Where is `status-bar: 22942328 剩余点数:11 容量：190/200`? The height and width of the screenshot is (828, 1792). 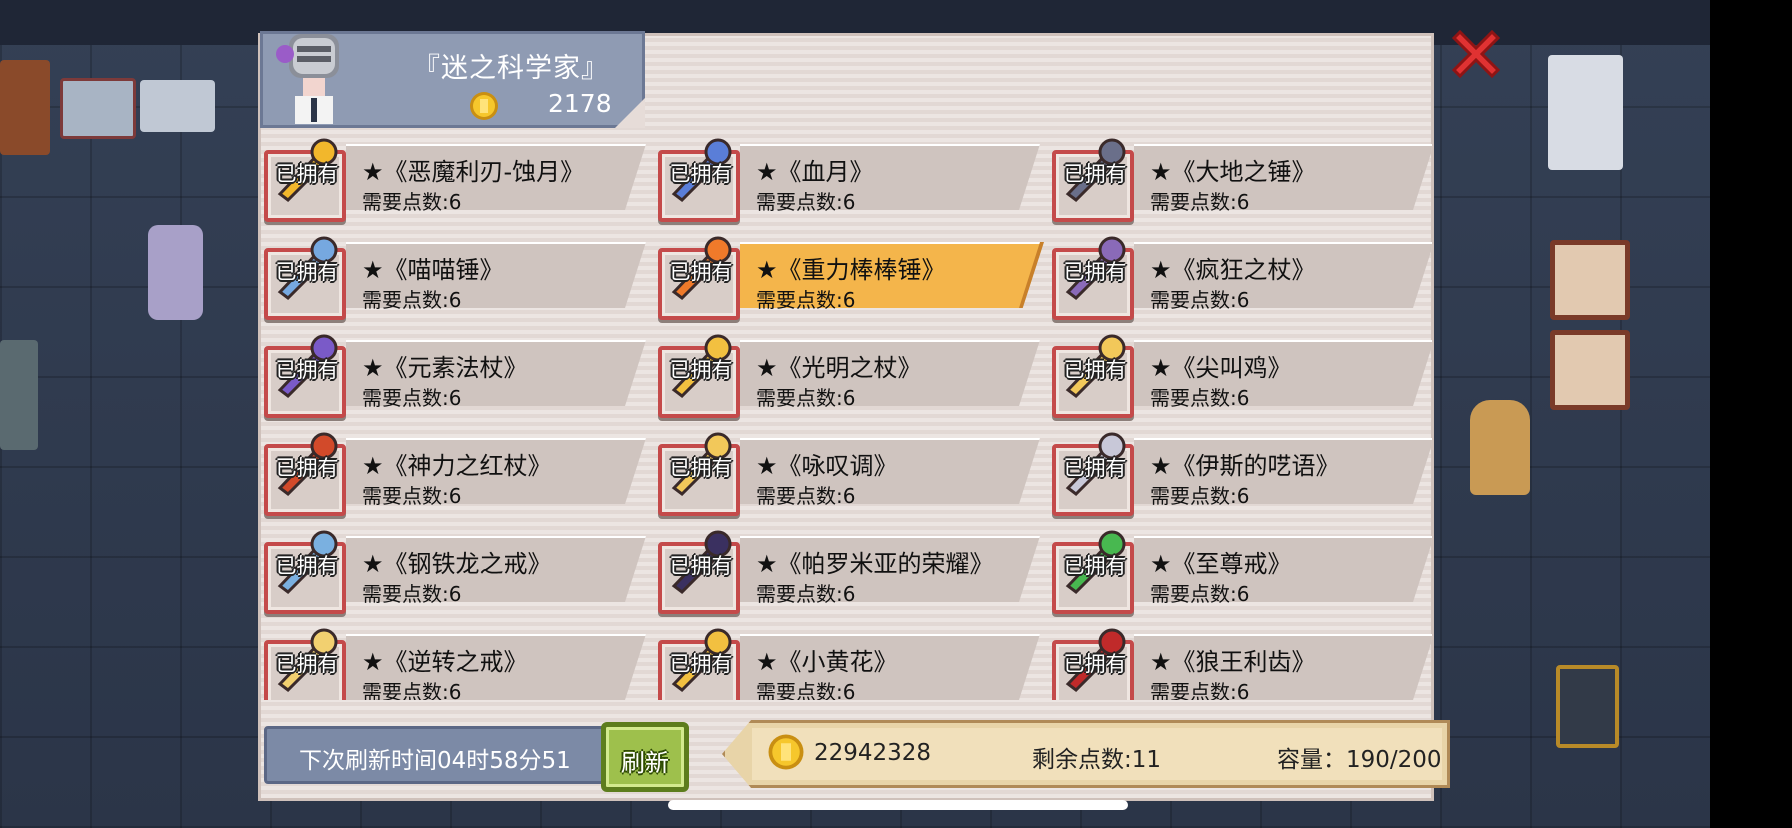 status-bar: 22942328 剩余点数:11 容量：190/200 is located at coordinates (1086, 754).